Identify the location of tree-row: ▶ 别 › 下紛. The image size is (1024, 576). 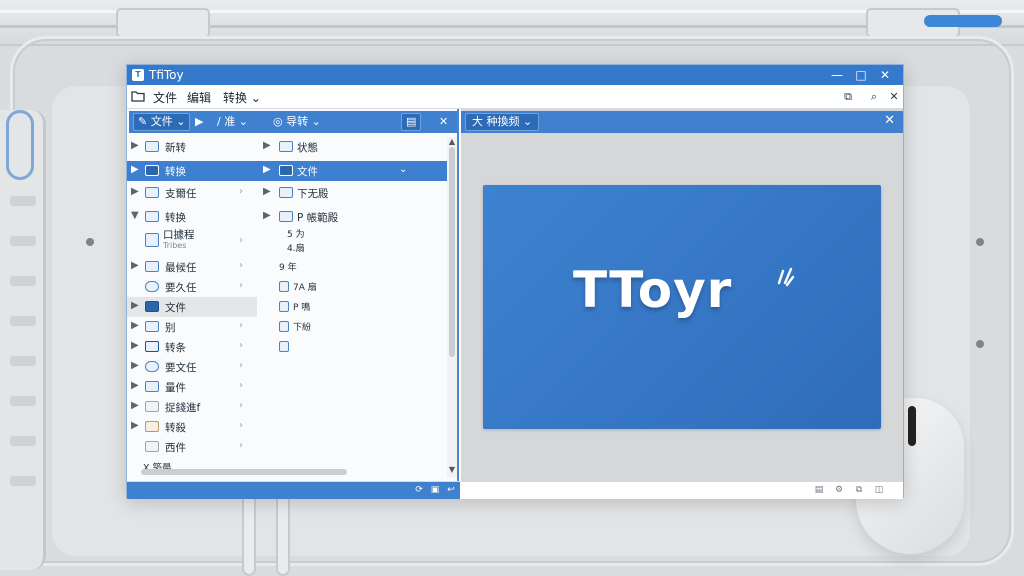
(287, 327).